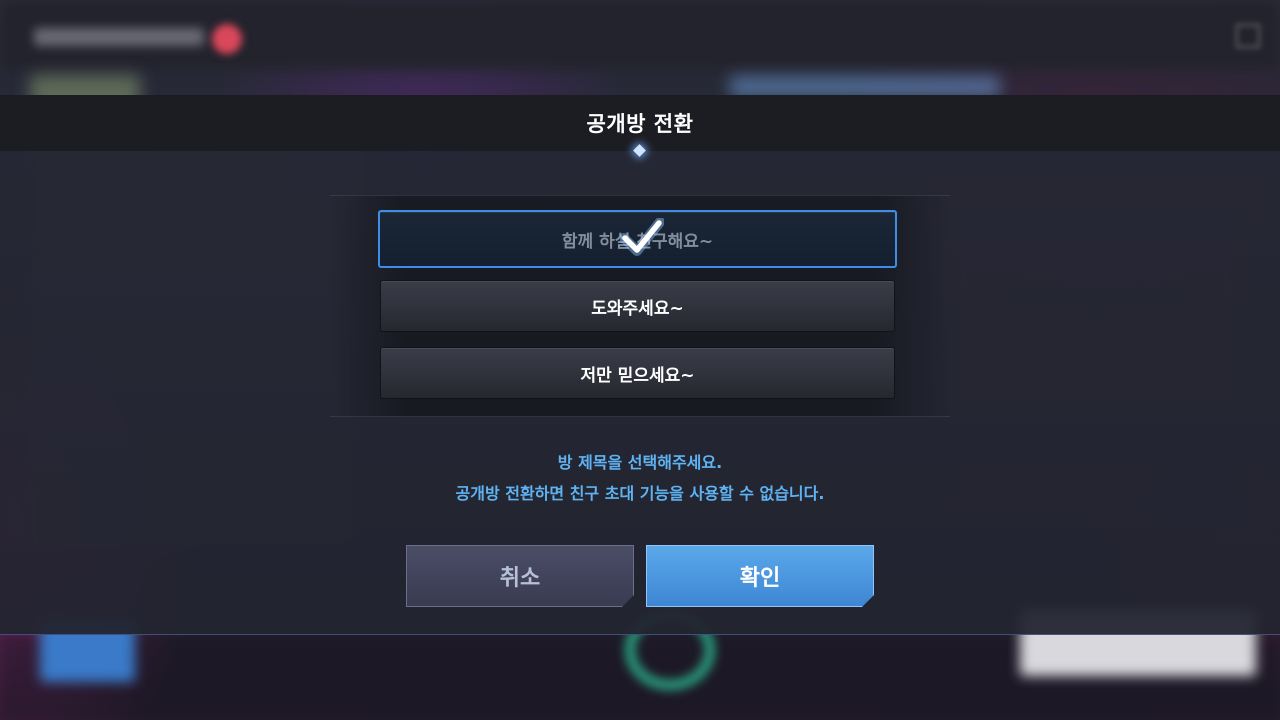  I want to click on room-title-option-1: 함께 하실 친구해요~, so click(637, 239).